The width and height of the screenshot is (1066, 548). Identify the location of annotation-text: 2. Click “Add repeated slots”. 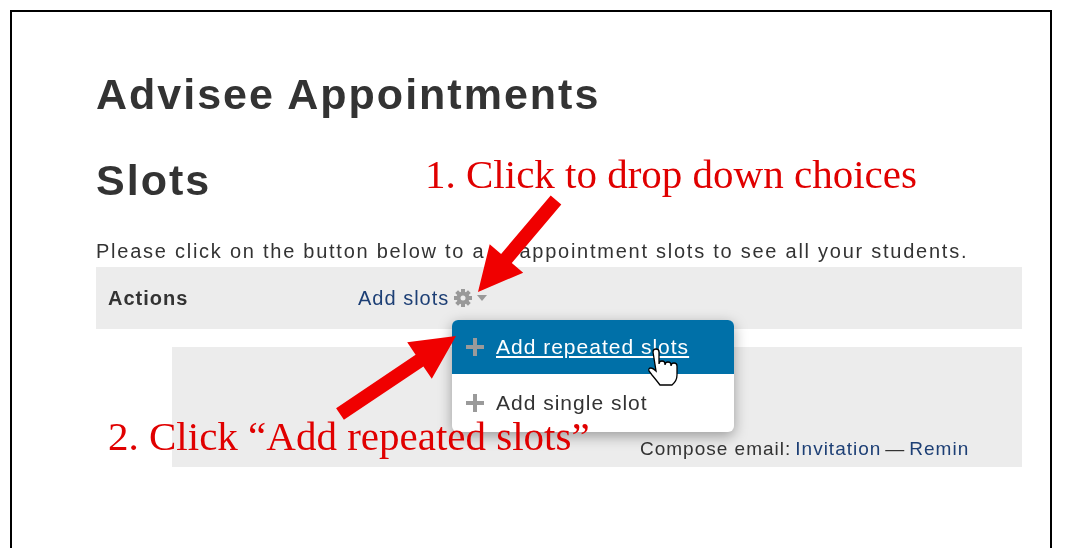
(349, 436).